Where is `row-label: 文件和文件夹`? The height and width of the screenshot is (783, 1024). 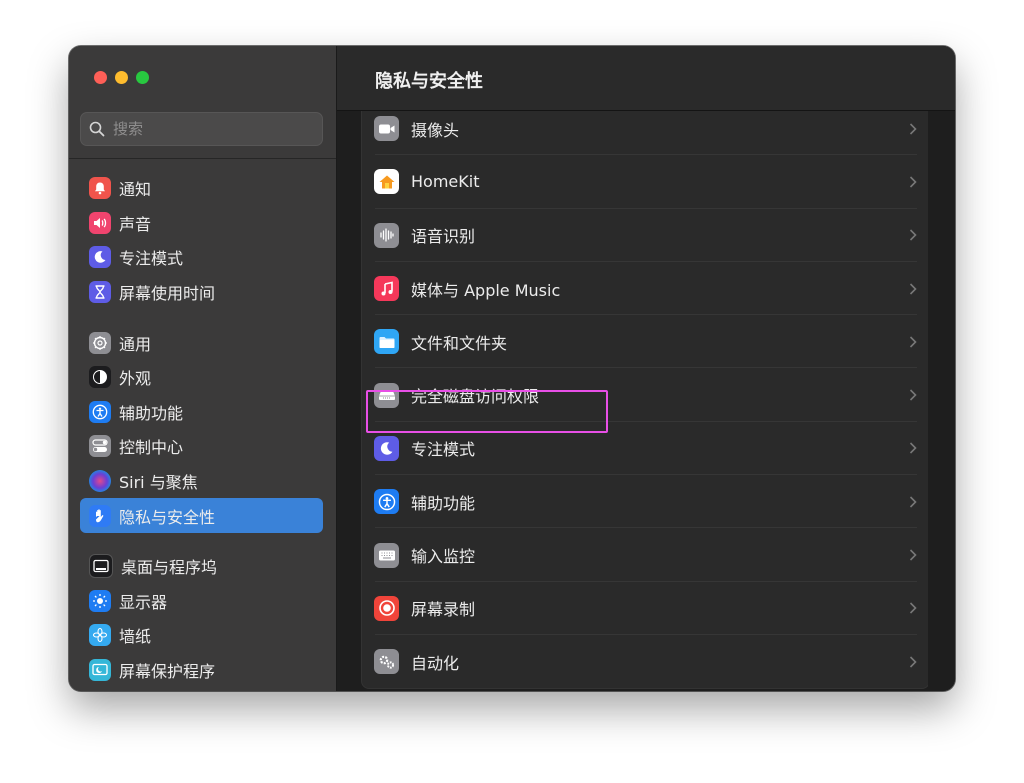 row-label: 文件和文件夹 is located at coordinates (459, 343).